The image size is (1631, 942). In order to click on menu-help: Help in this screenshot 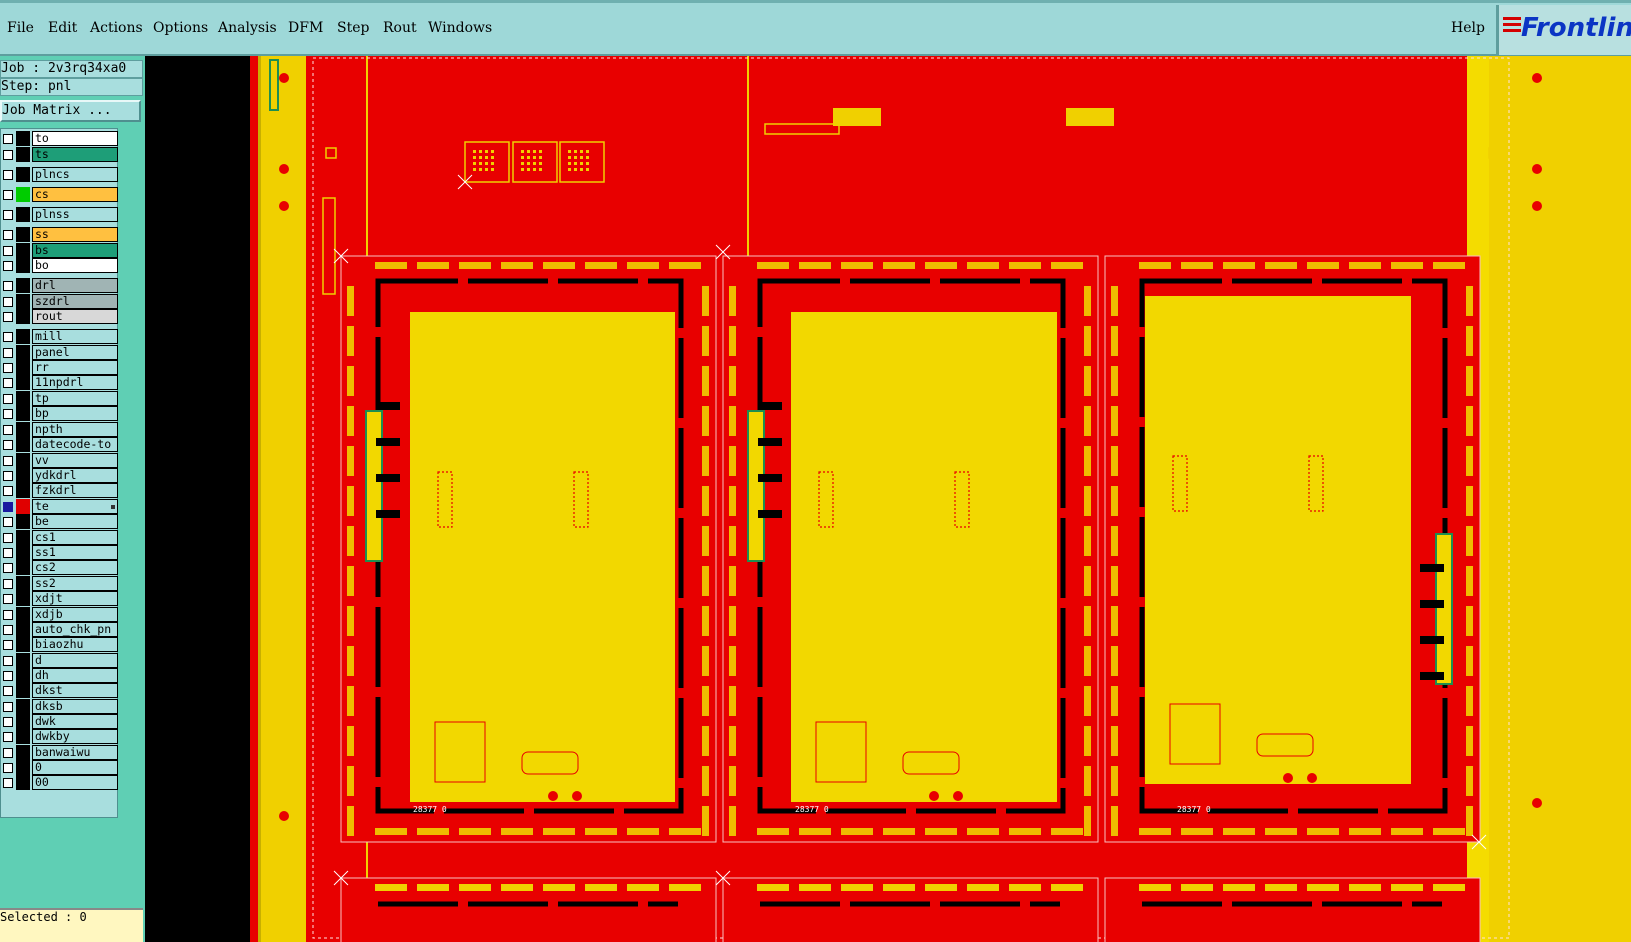, I will do `click(1468, 28)`.